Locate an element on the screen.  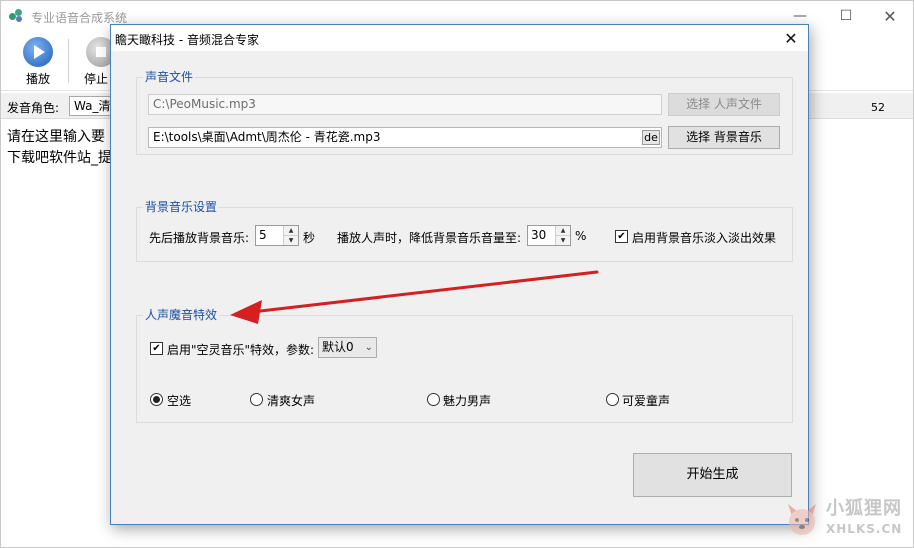
annotation-arrow is located at coordinates (414, 297).